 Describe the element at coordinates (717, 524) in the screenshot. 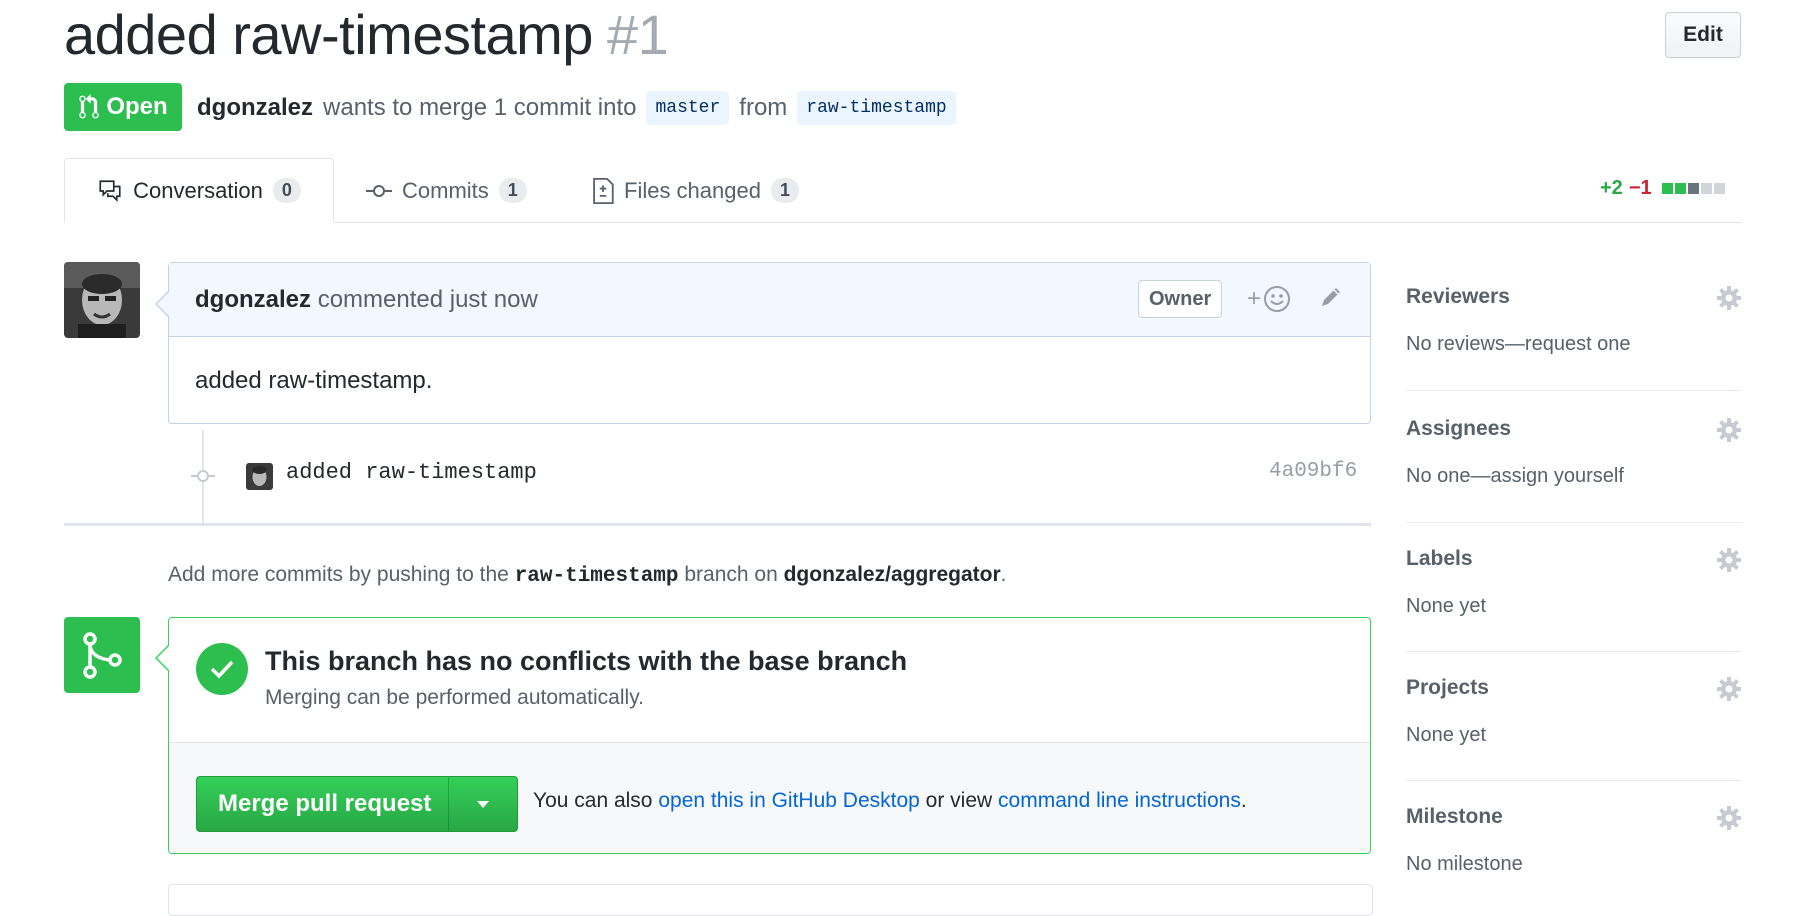

I see `timeline-break` at that location.